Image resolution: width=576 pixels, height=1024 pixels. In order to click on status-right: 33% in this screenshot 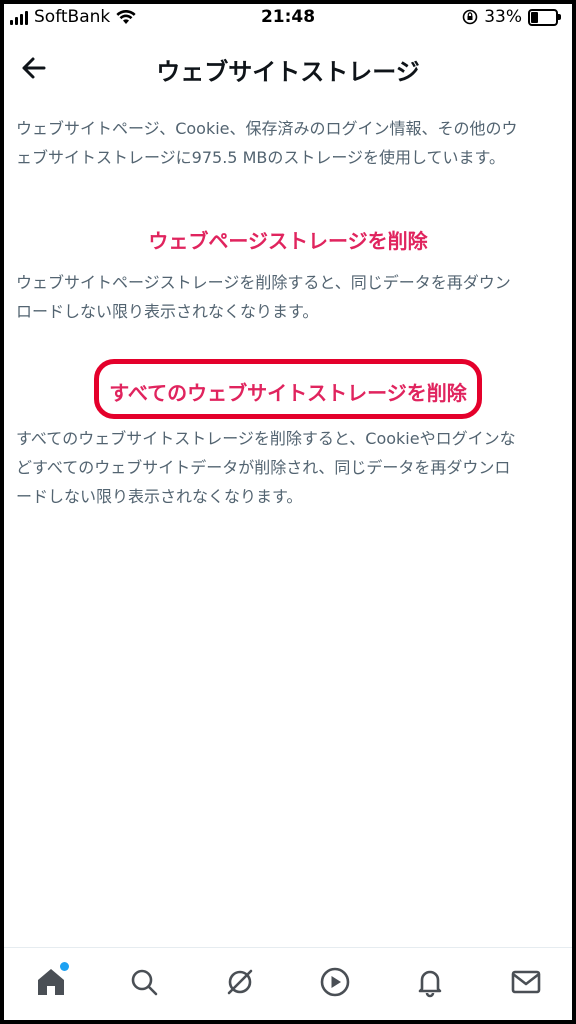, I will do `click(511, 17)`.